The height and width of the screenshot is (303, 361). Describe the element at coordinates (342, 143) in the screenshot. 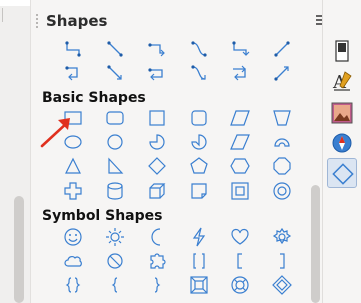

I see `navigator-icon` at that location.